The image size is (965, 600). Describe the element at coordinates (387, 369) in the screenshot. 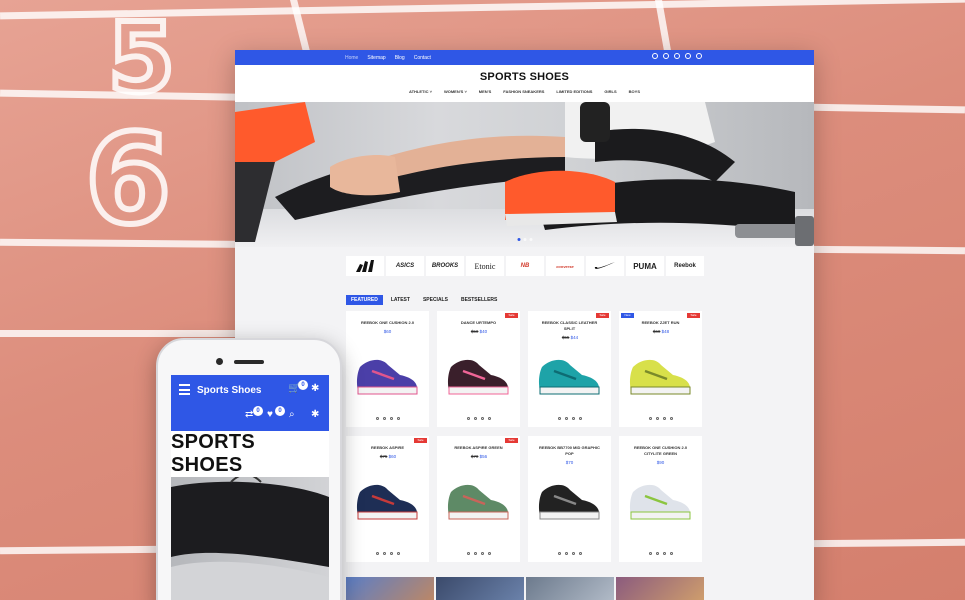

I see `product-card: REEBOK ONE CUSHION 2.0 $60` at that location.